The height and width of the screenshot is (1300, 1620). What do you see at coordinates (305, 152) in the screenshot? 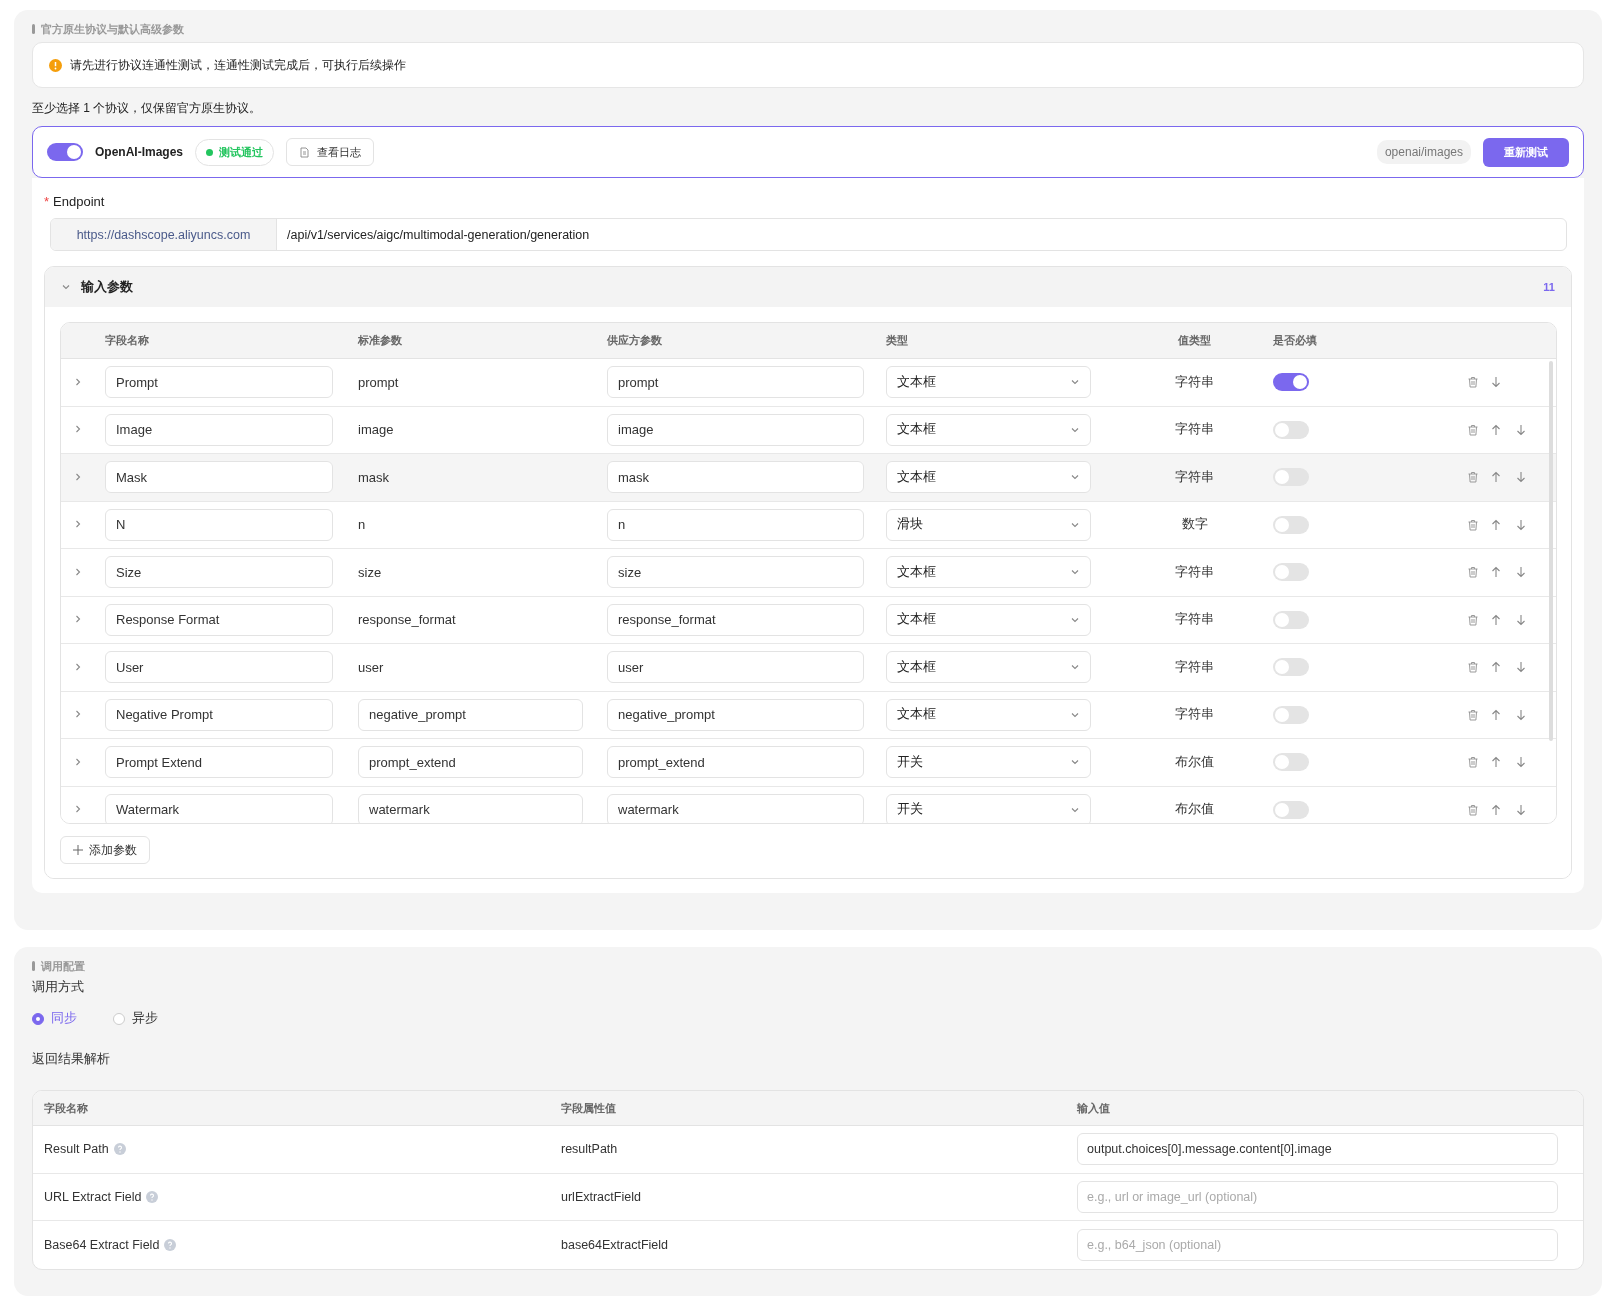
I see `document-icon` at bounding box center [305, 152].